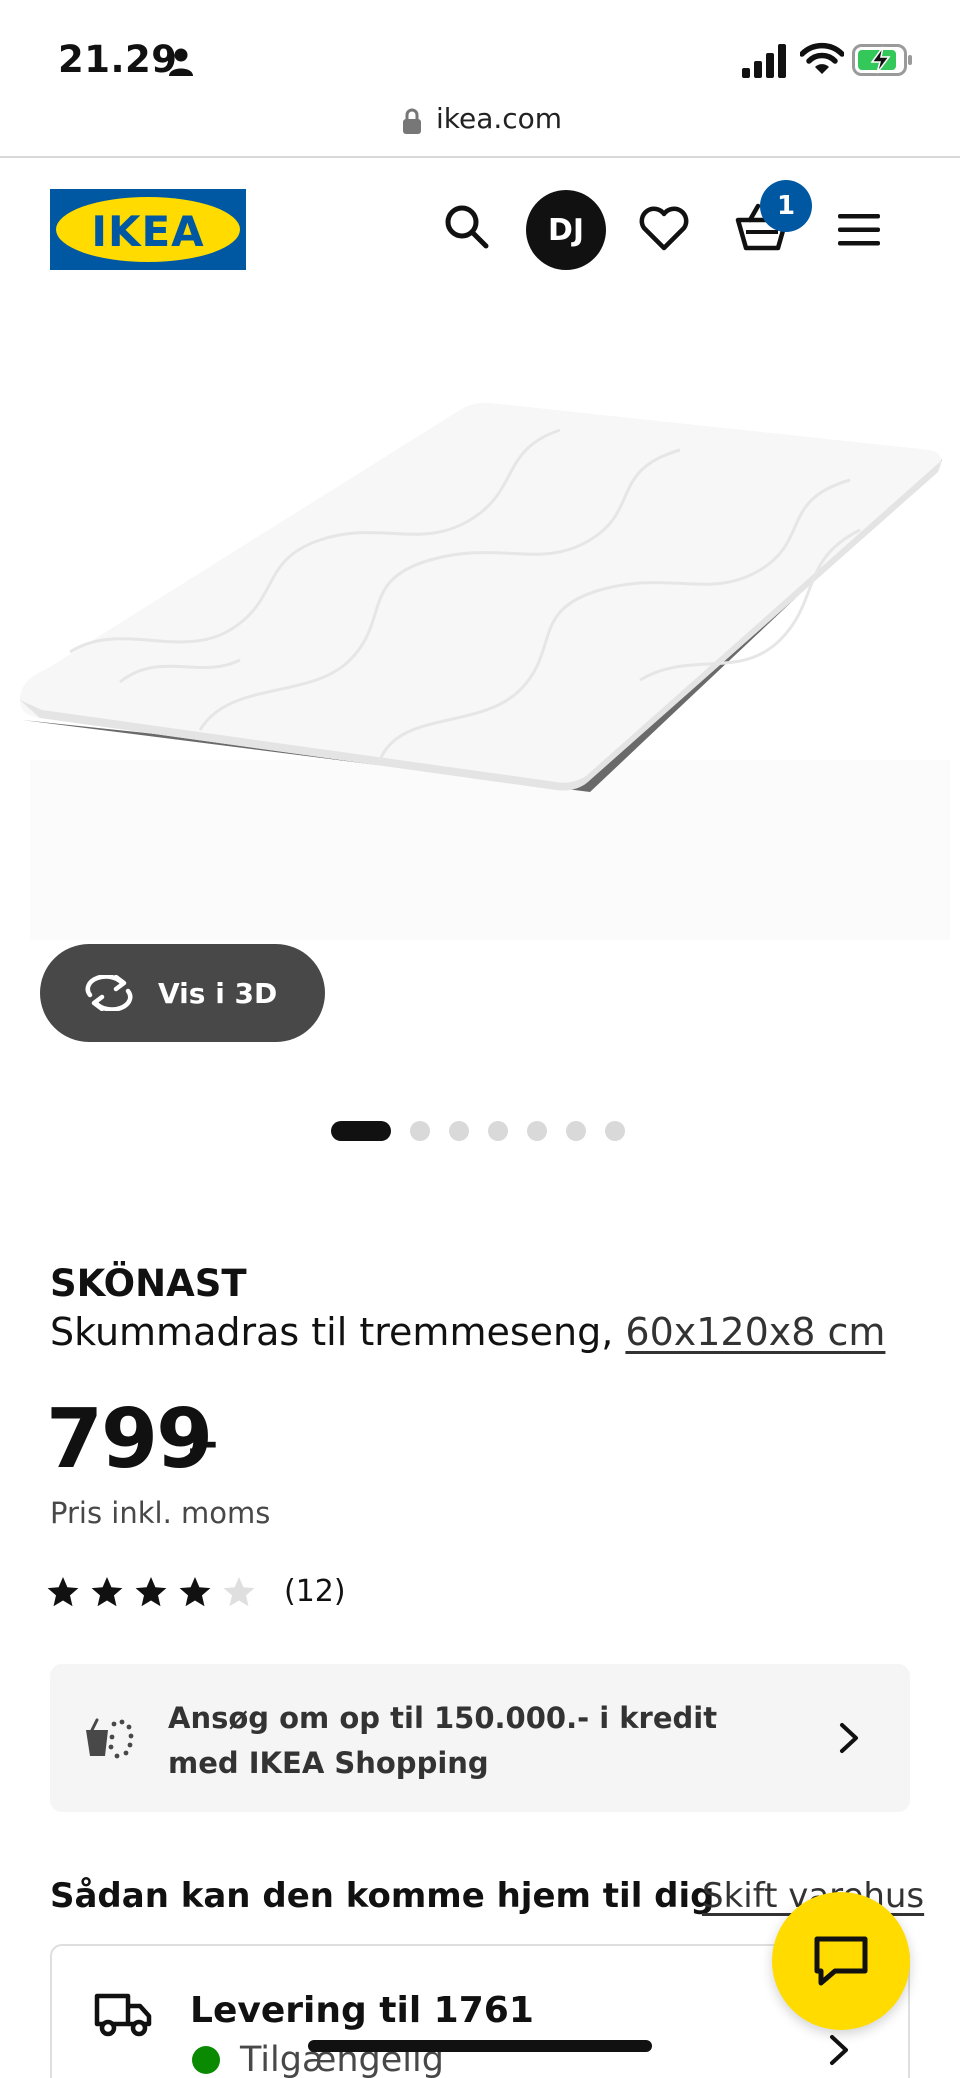 This screenshot has height=2078, width=960. What do you see at coordinates (315, 1591) in the screenshot?
I see `review-count: (12)` at bounding box center [315, 1591].